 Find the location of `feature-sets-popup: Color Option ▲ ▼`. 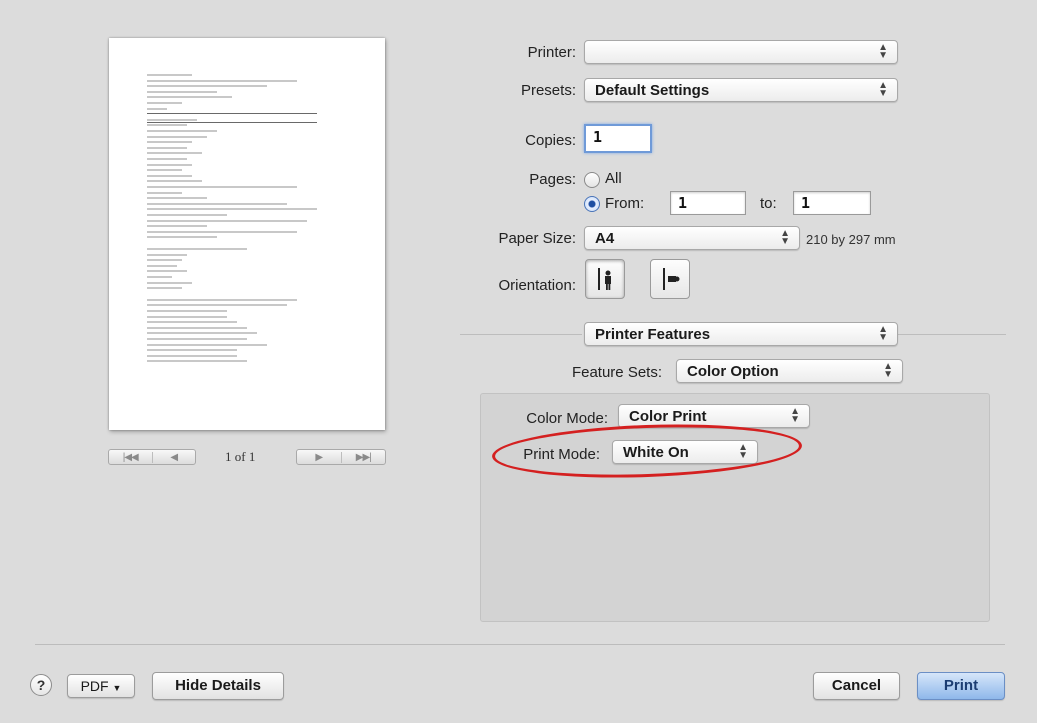

feature-sets-popup: Color Option ▲ ▼ is located at coordinates (789, 371).